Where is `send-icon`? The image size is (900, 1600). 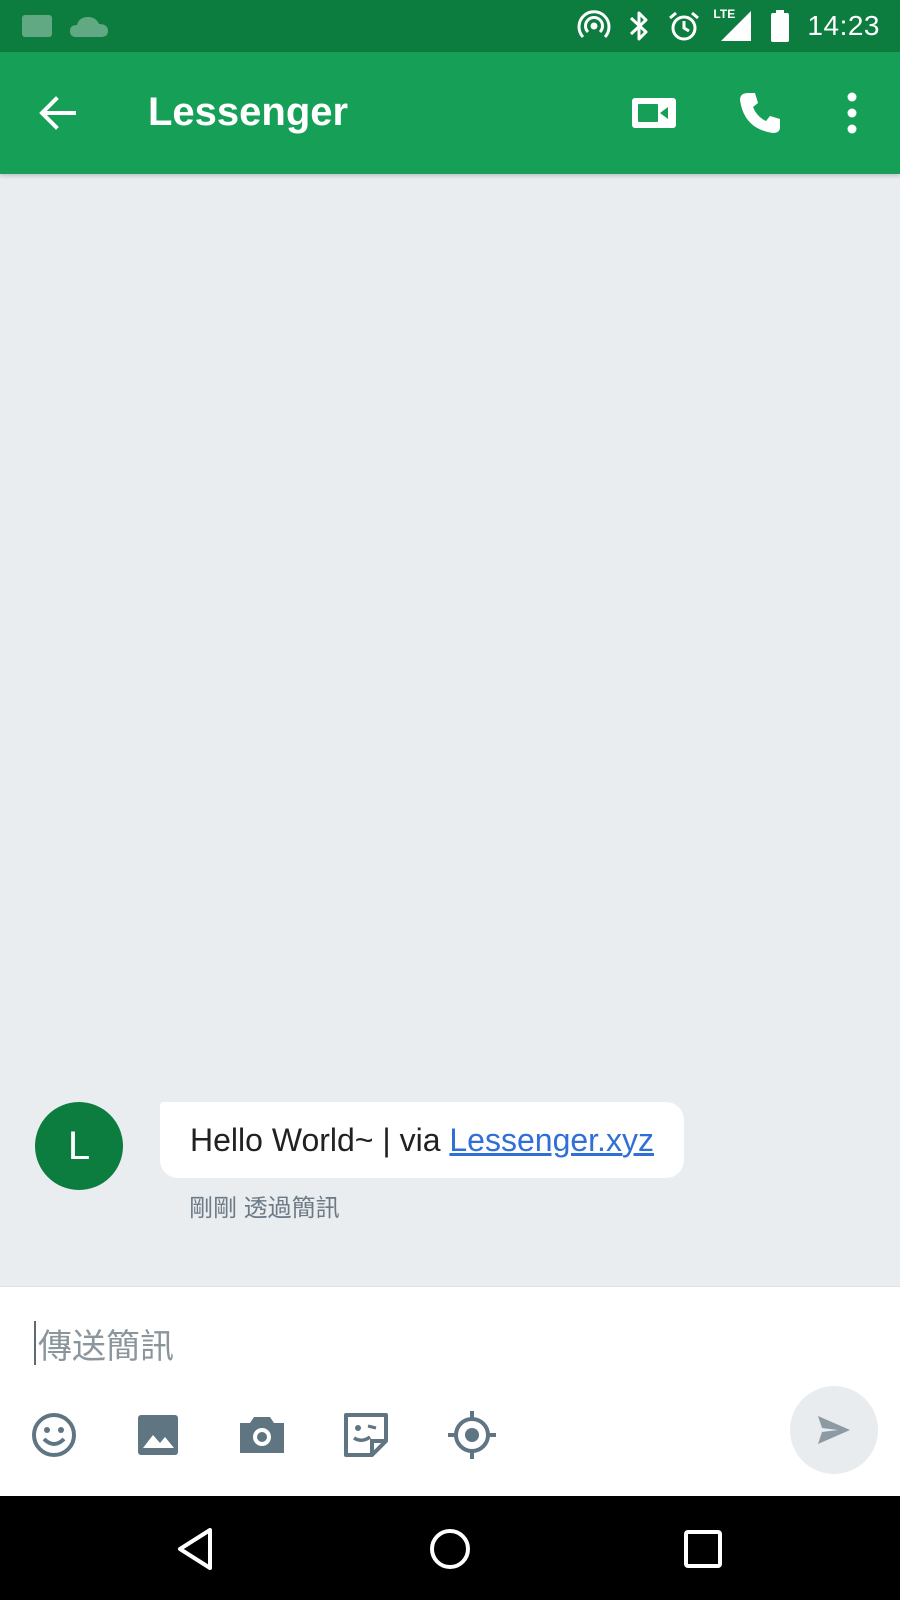
send-icon is located at coordinates (834, 1430).